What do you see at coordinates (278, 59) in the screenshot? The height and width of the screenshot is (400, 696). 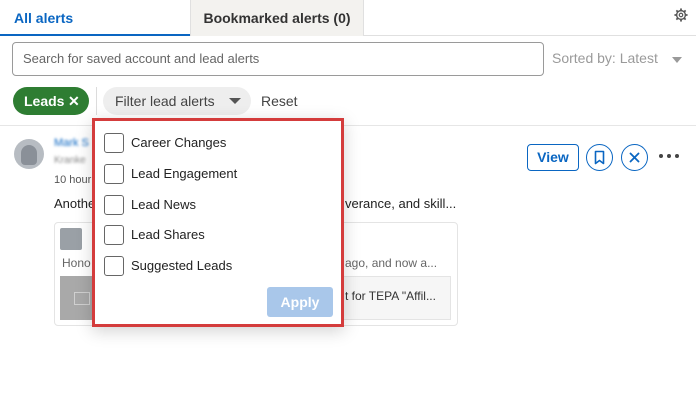 I see `search-input: Search for saved account and lead alerts` at bounding box center [278, 59].